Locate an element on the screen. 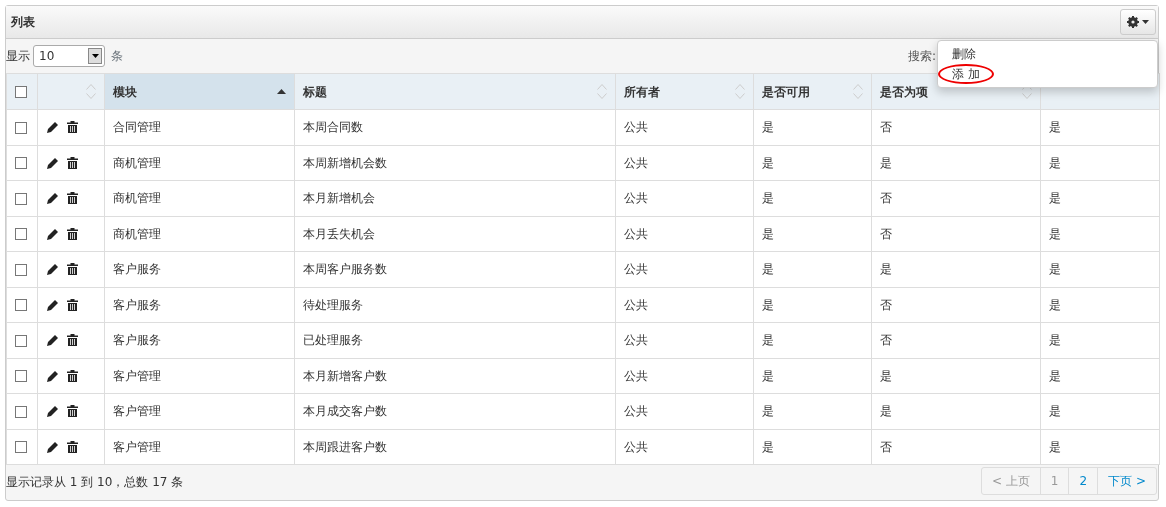  column-header: 标题 is located at coordinates (315, 91).